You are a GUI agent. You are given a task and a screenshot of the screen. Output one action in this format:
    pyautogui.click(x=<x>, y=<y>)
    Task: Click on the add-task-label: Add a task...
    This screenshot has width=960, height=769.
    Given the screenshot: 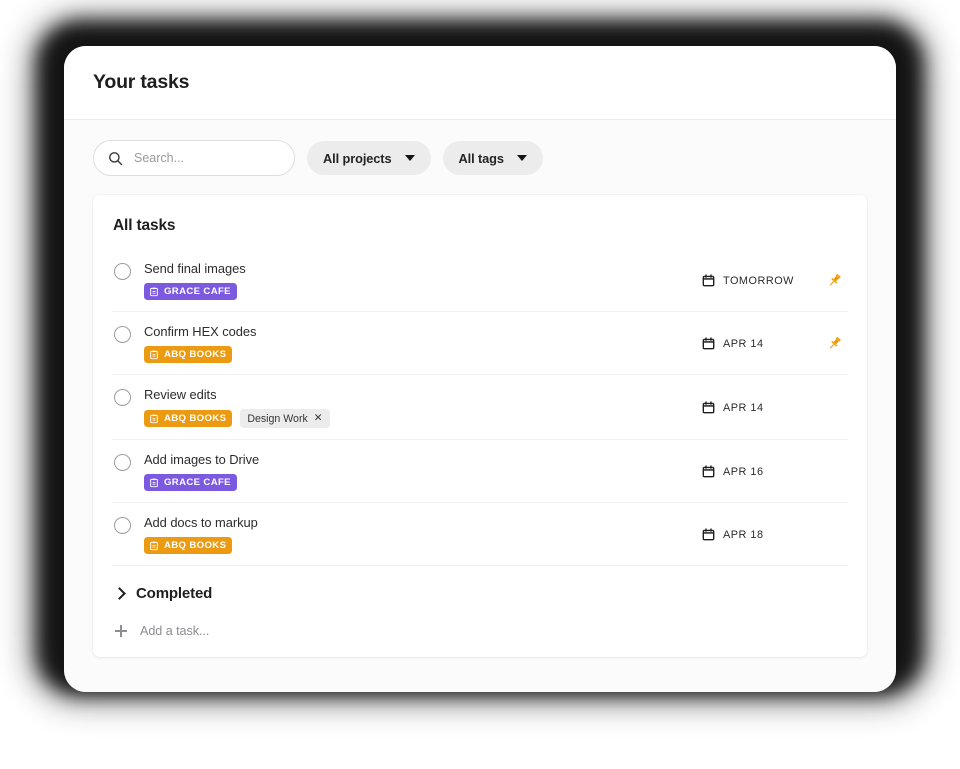 What is the action you would take?
    pyautogui.click(x=175, y=631)
    